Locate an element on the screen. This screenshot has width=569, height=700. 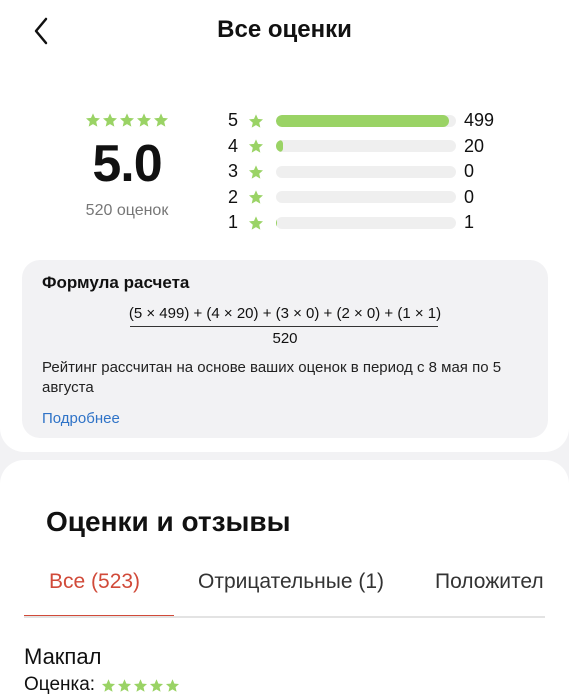
rating-summary: 5.0 520 оценок is located at coordinates (127, 166).